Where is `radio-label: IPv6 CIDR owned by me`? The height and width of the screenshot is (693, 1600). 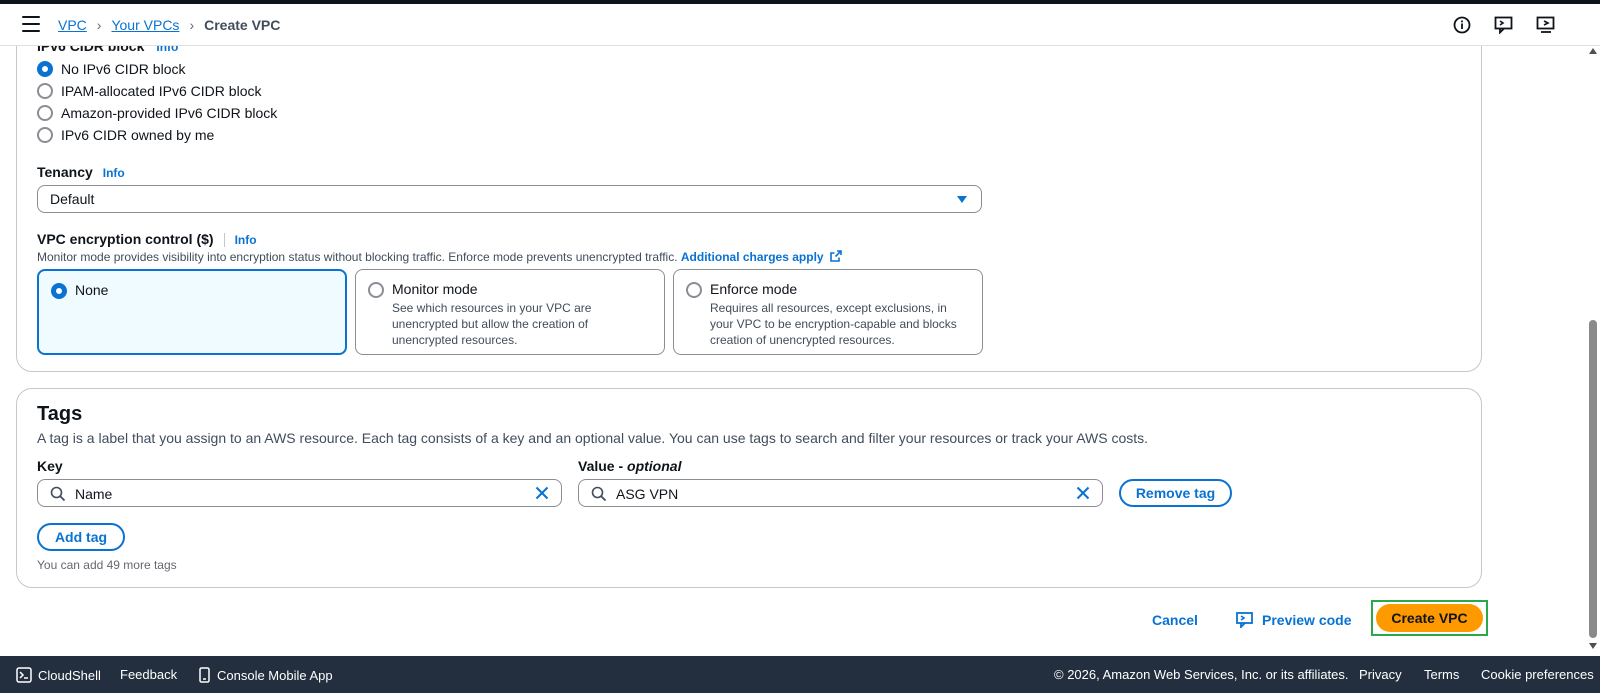 radio-label: IPv6 CIDR owned by me is located at coordinates (138, 135).